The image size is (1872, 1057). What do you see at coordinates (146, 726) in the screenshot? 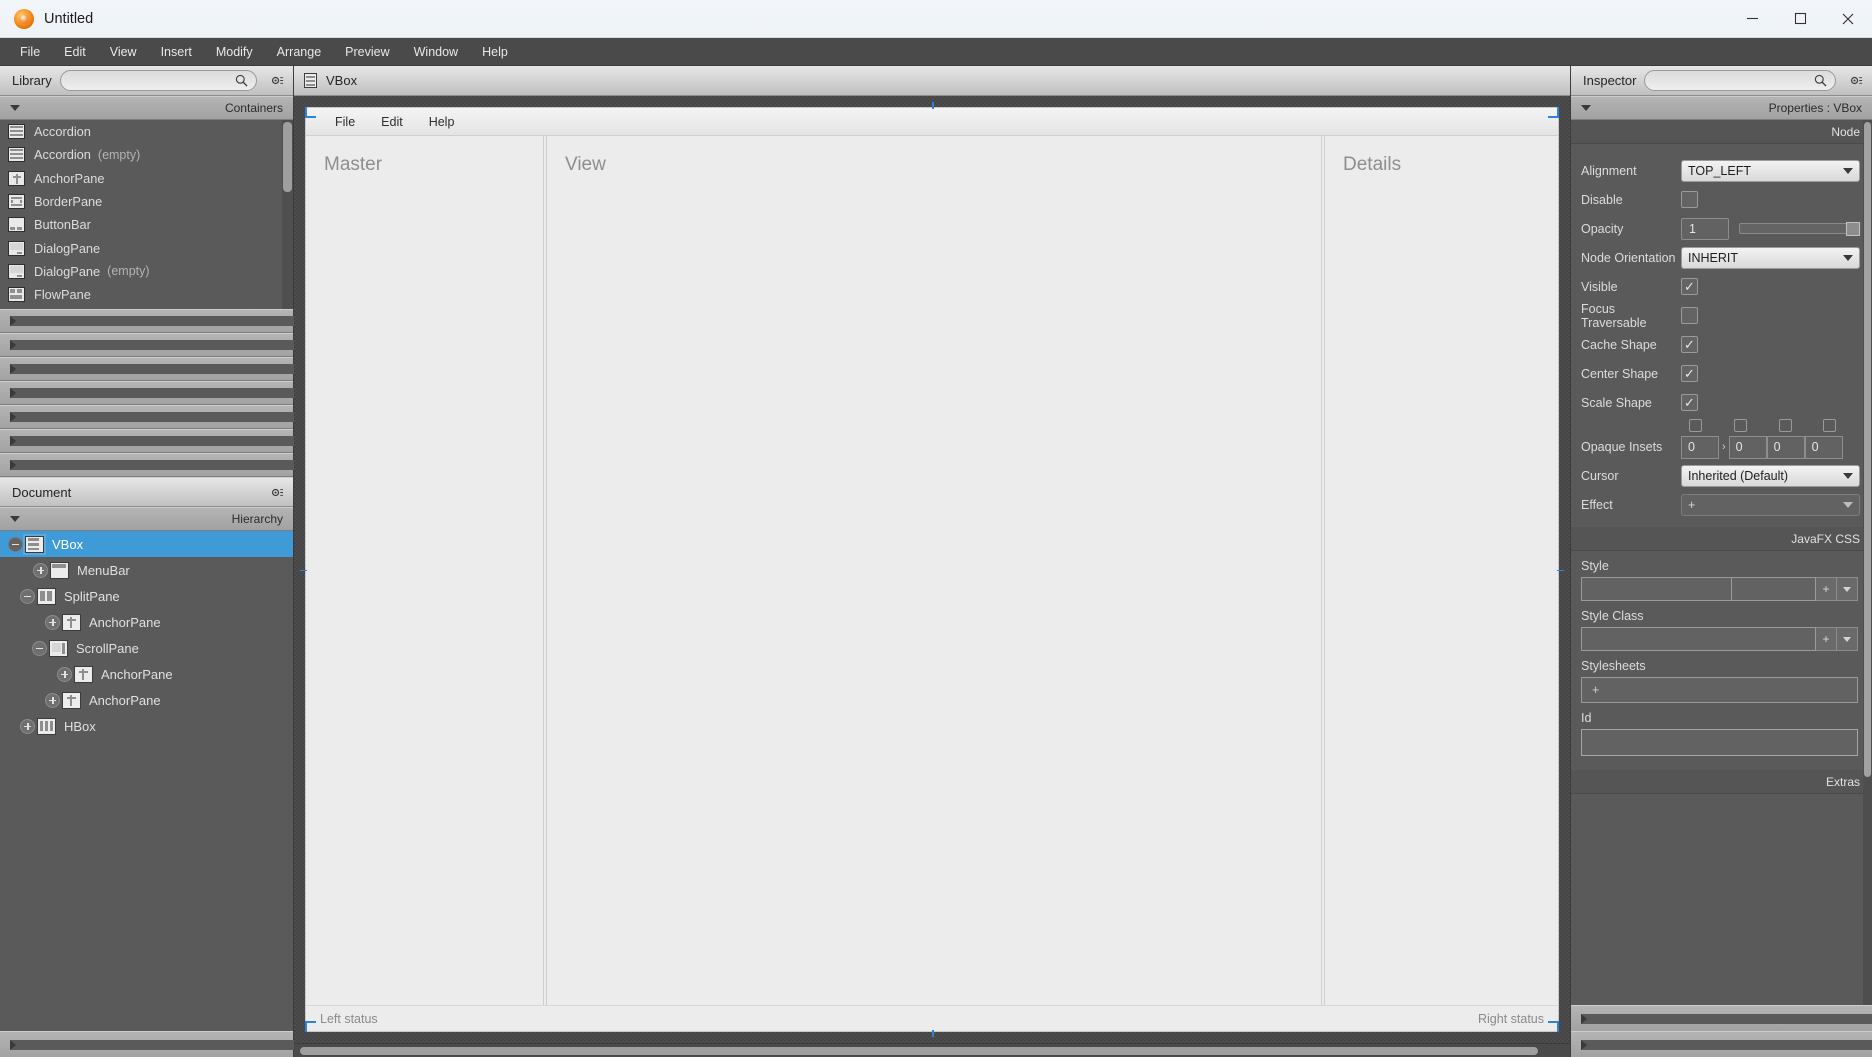
I see `tree-item-hbox: HBox` at bounding box center [146, 726].